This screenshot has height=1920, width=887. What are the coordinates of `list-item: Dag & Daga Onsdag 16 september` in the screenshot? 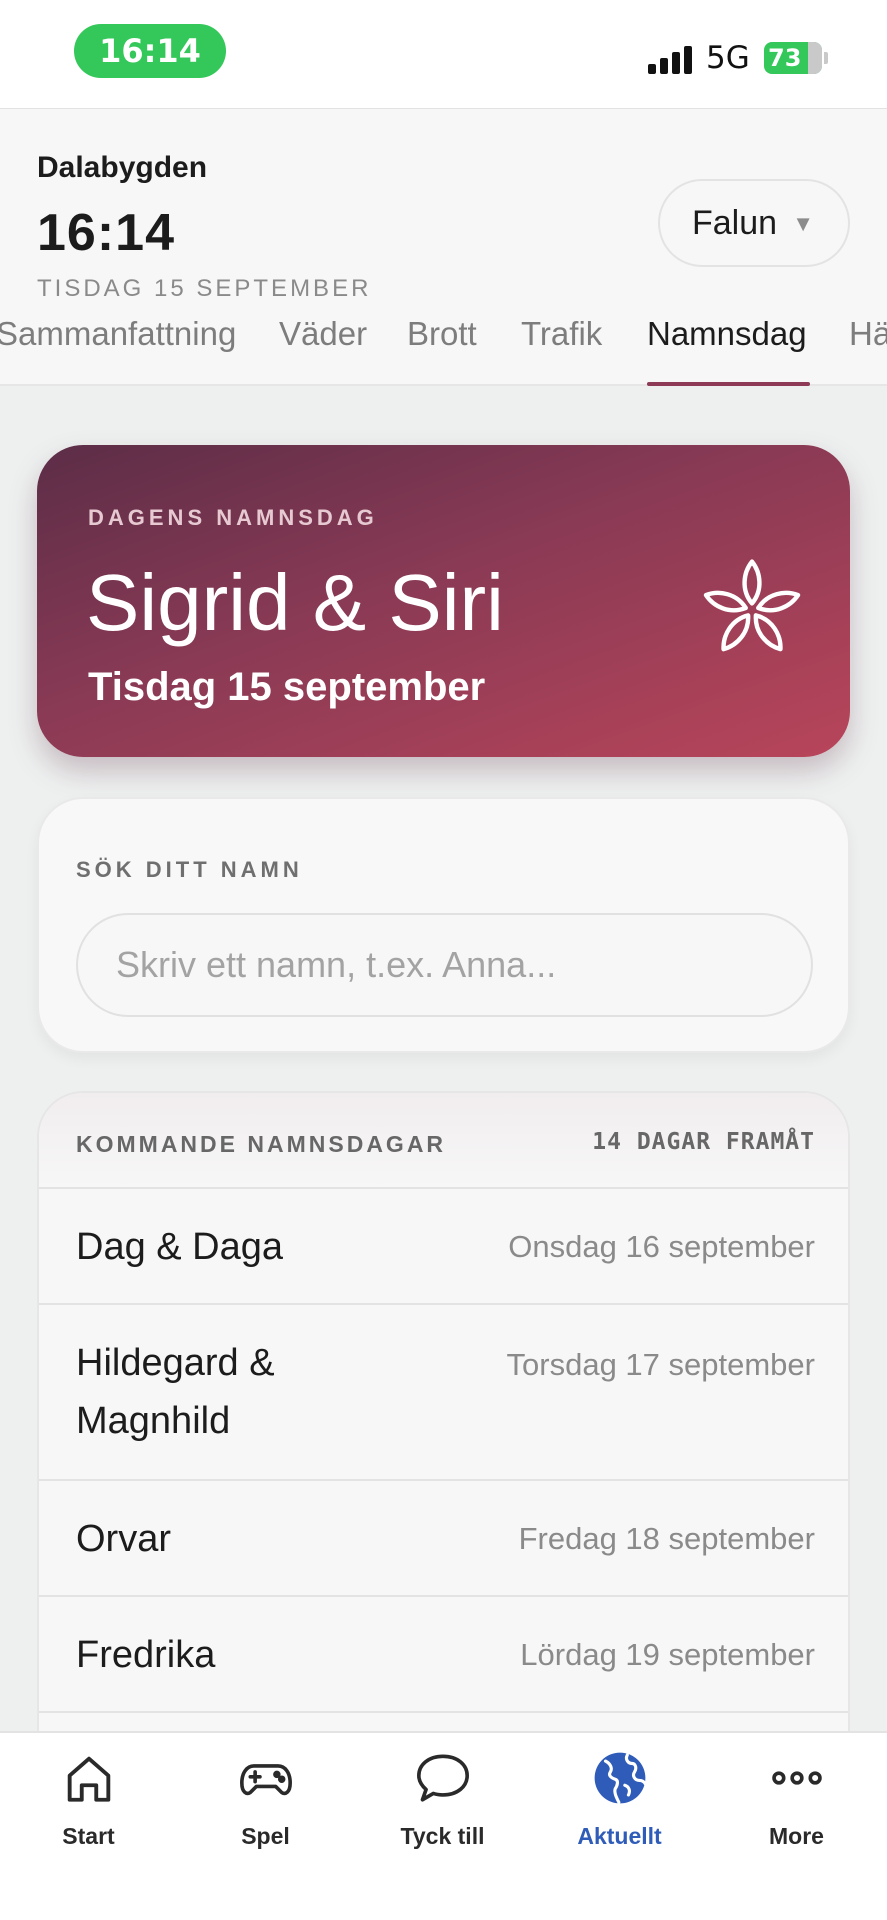 It's located at (443, 1247).